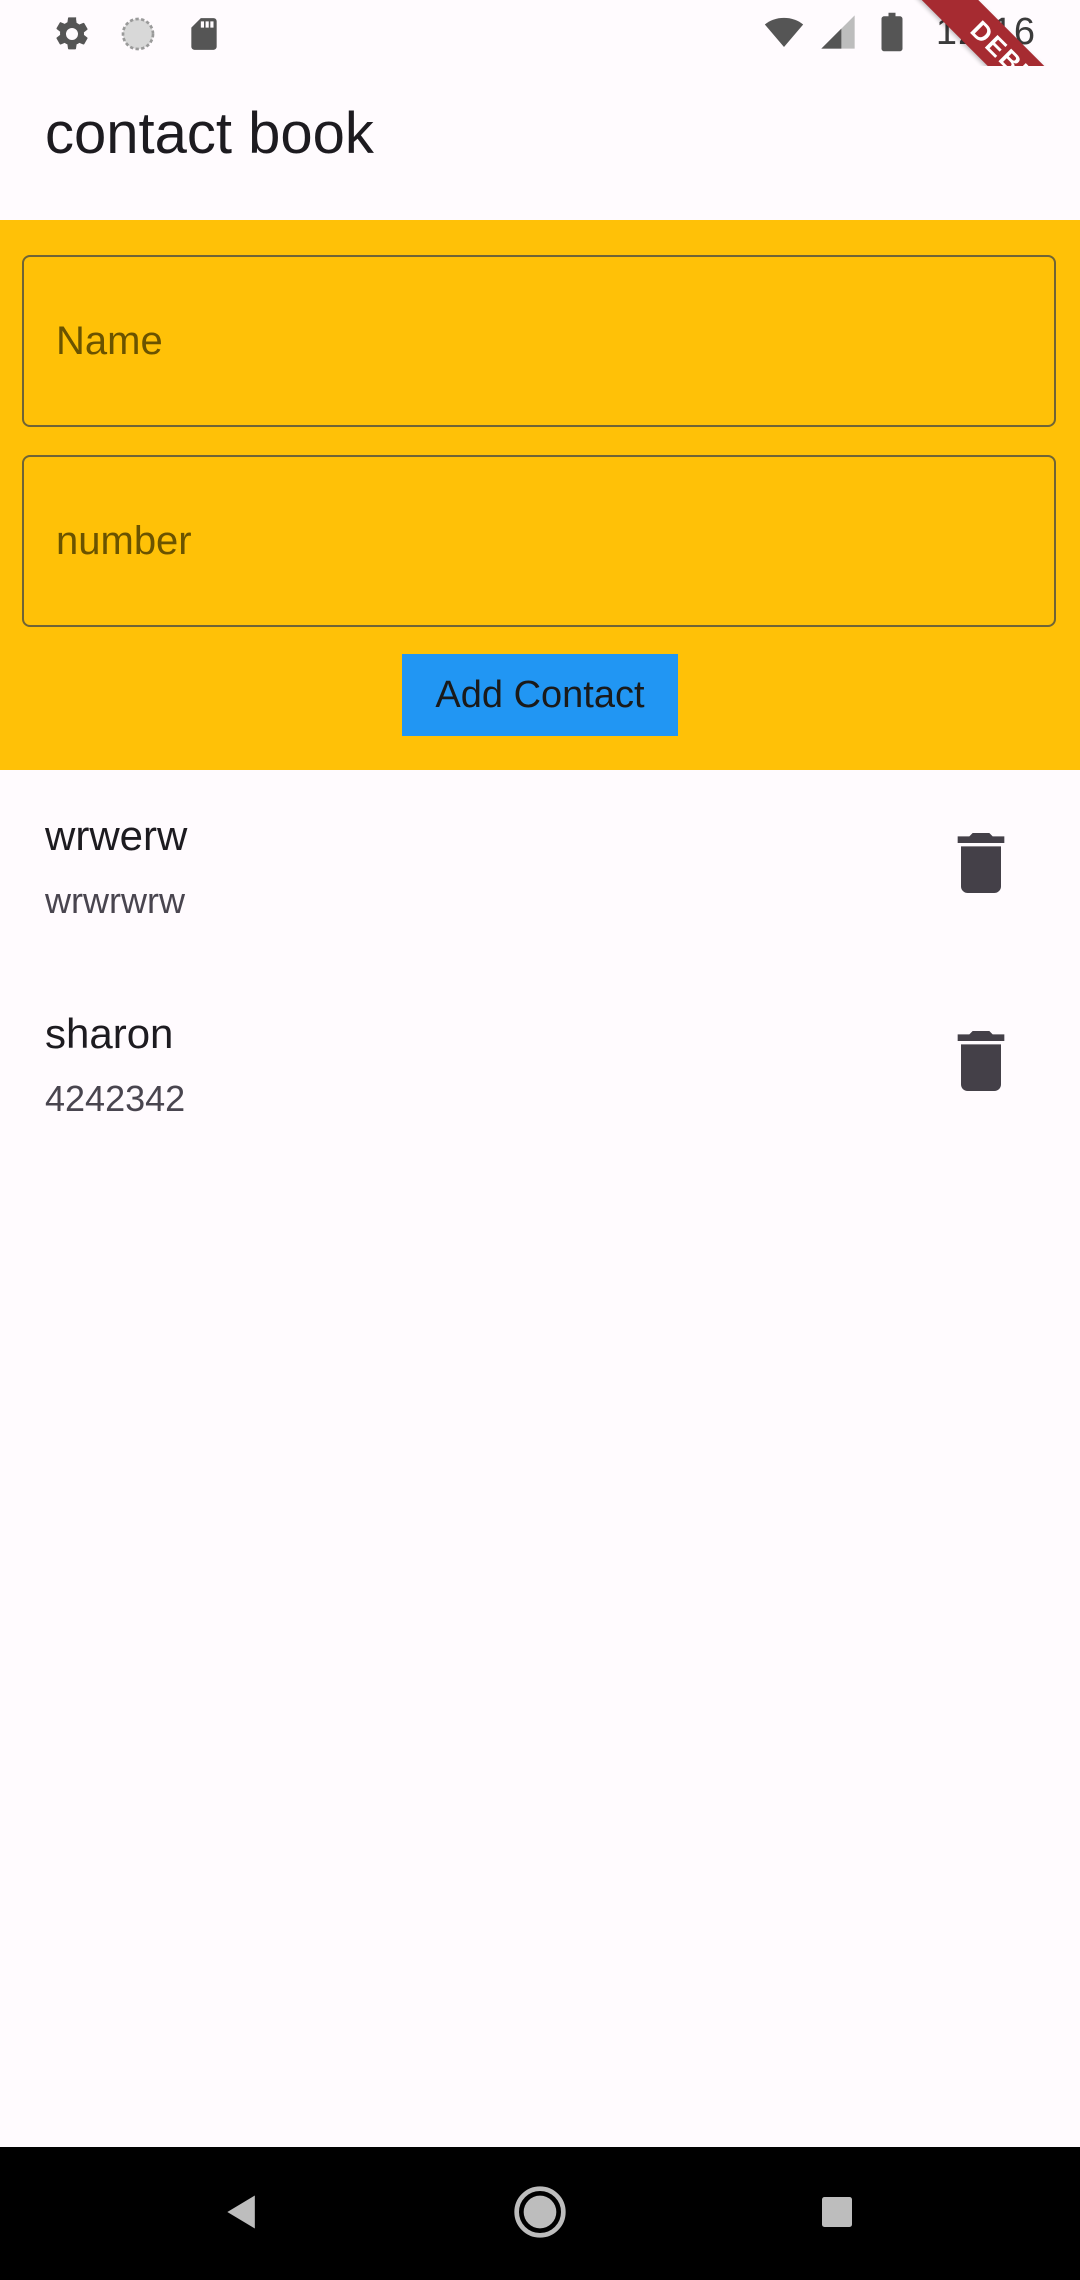 The height and width of the screenshot is (2280, 1080). What do you see at coordinates (115, 1098) in the screenshot?
I see `contact-number: 4242342` at bounding box center [115, 1098].